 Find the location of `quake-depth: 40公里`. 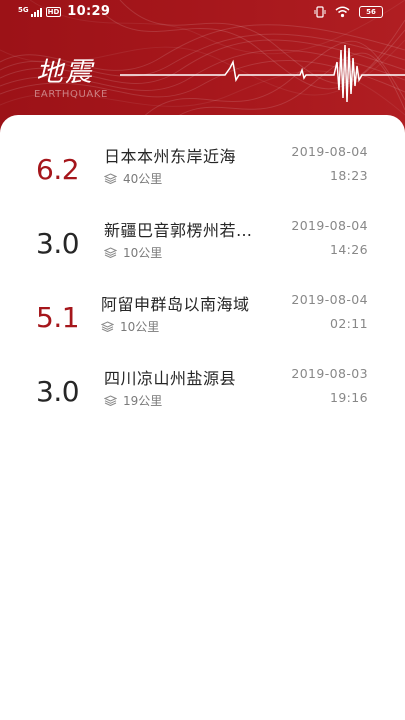

quake-depth: 40公里 is located at coordinates (133, 178).